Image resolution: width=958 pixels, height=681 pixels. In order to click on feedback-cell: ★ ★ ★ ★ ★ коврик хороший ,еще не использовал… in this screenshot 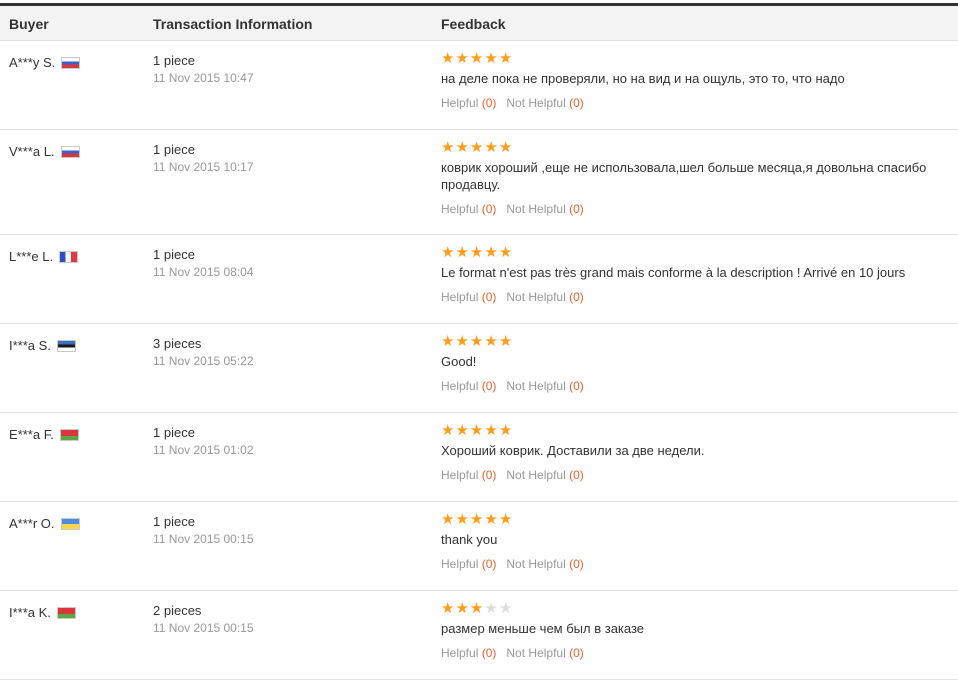, I will do `click(691, 178)`.